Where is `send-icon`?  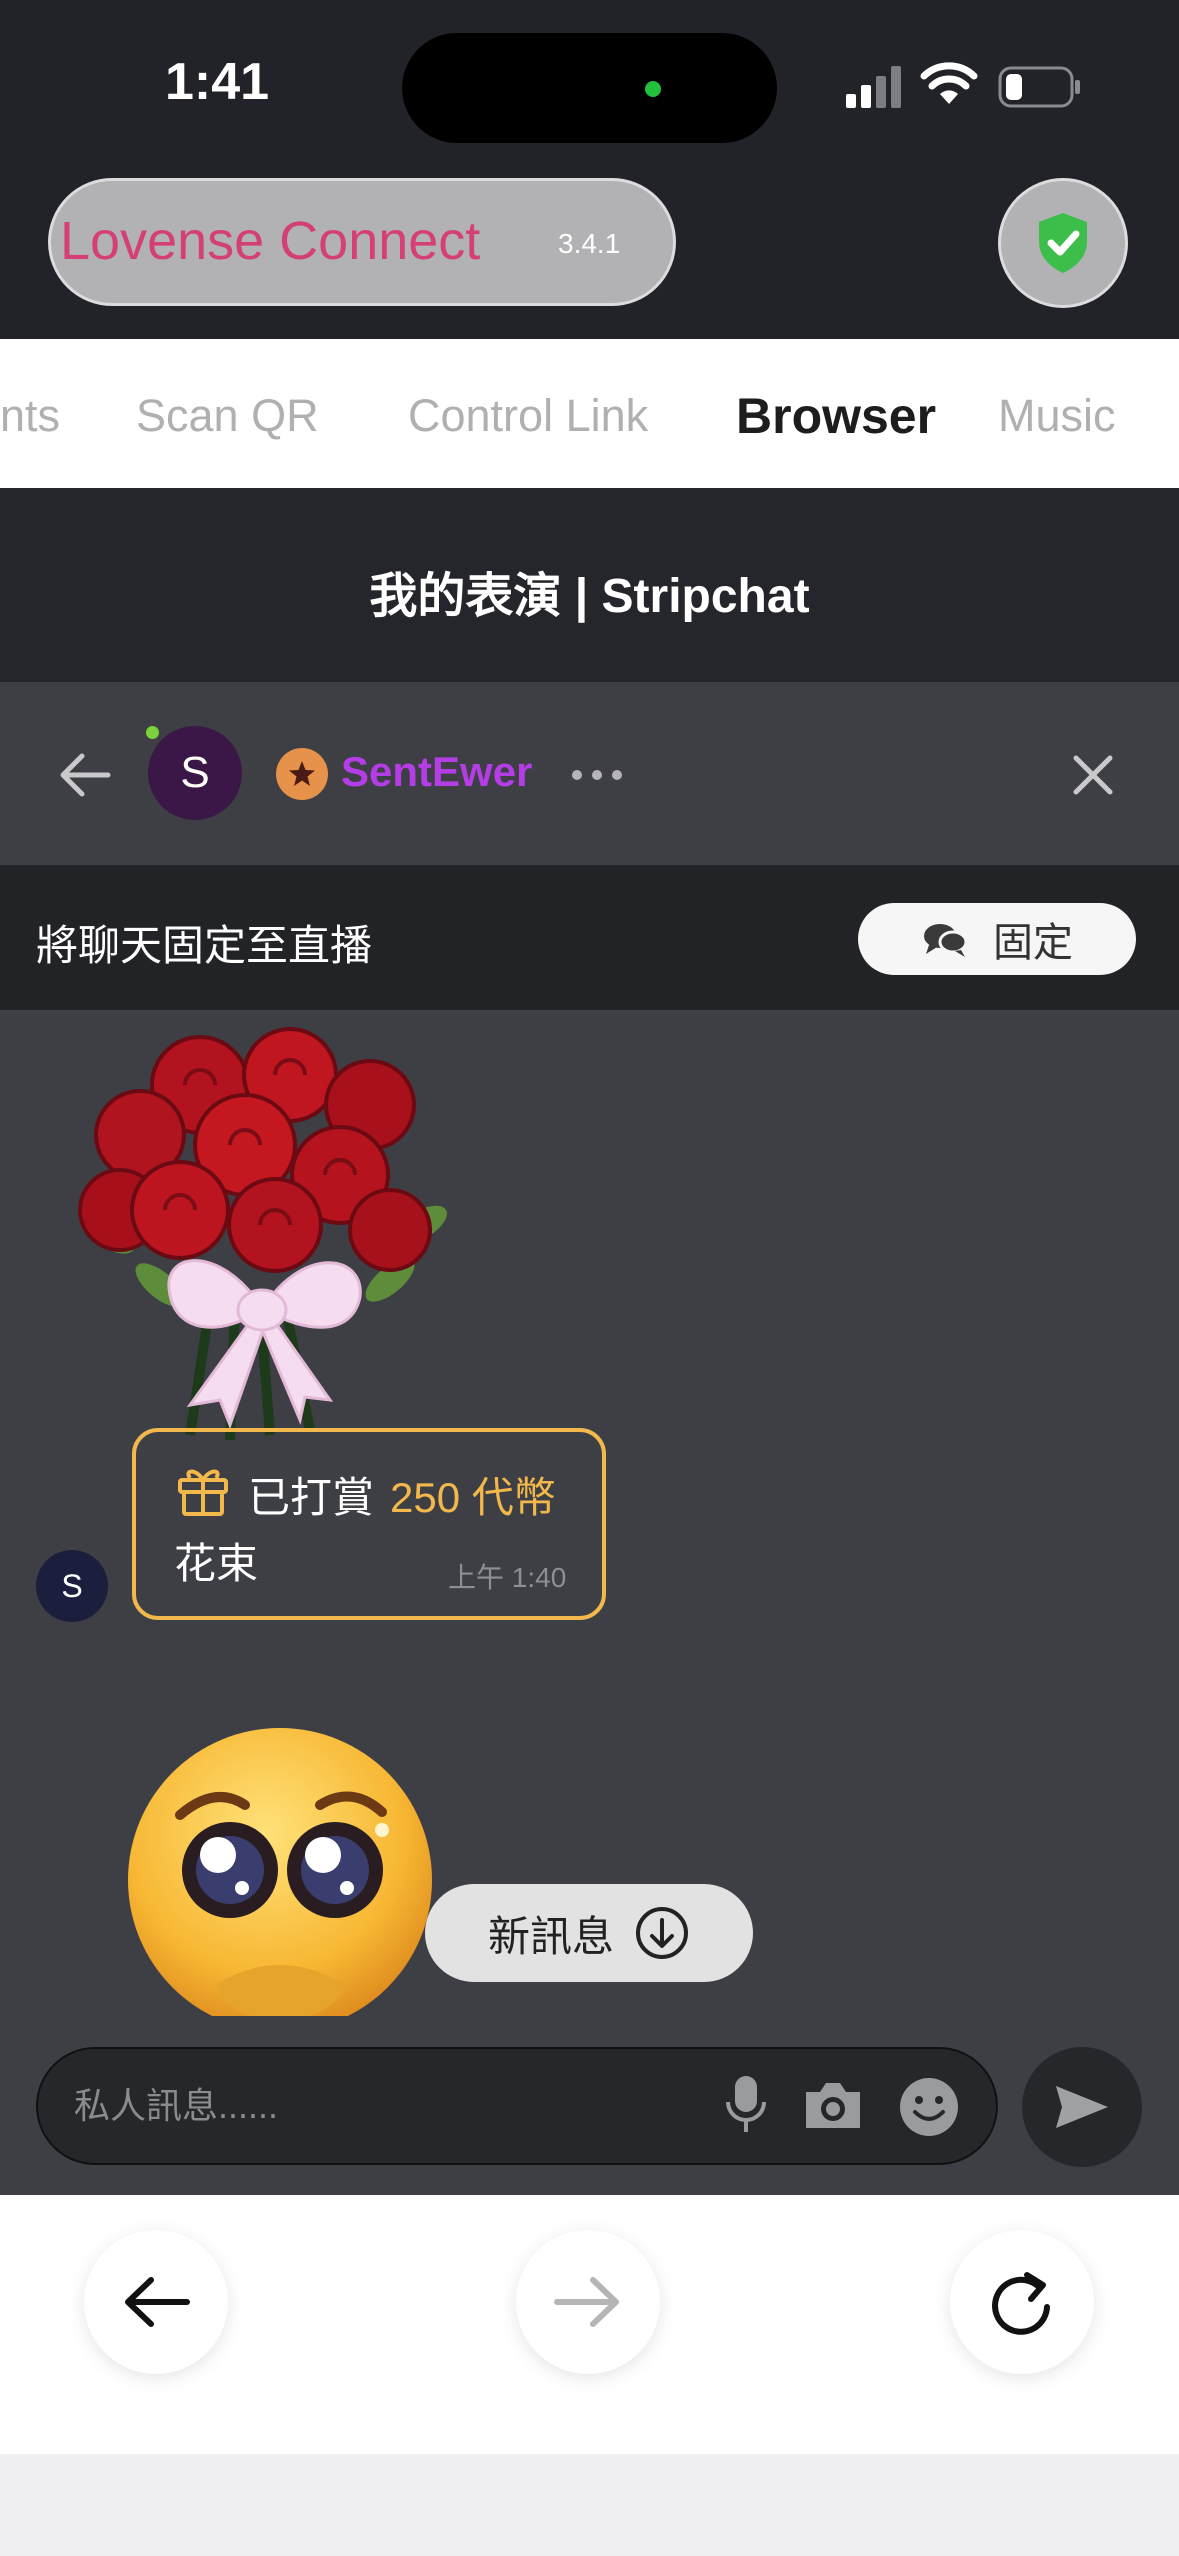
send-icon is located at coordinates (1082, 2107).